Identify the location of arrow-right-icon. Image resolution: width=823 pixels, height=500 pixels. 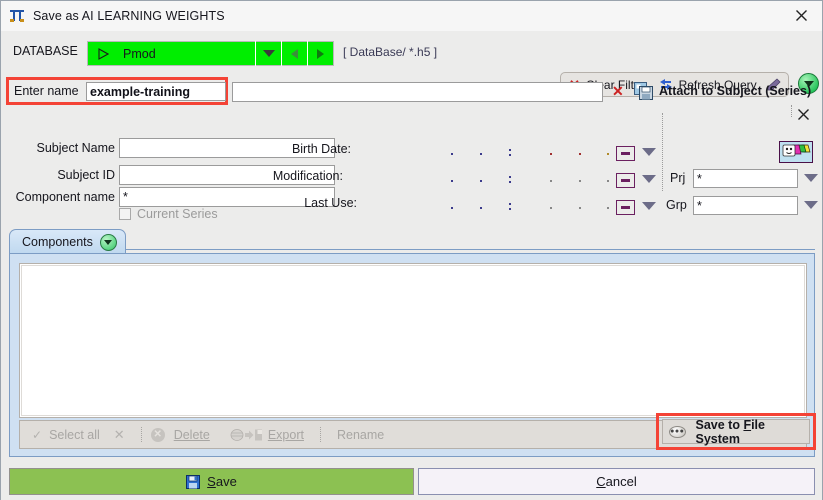
(320, 53).